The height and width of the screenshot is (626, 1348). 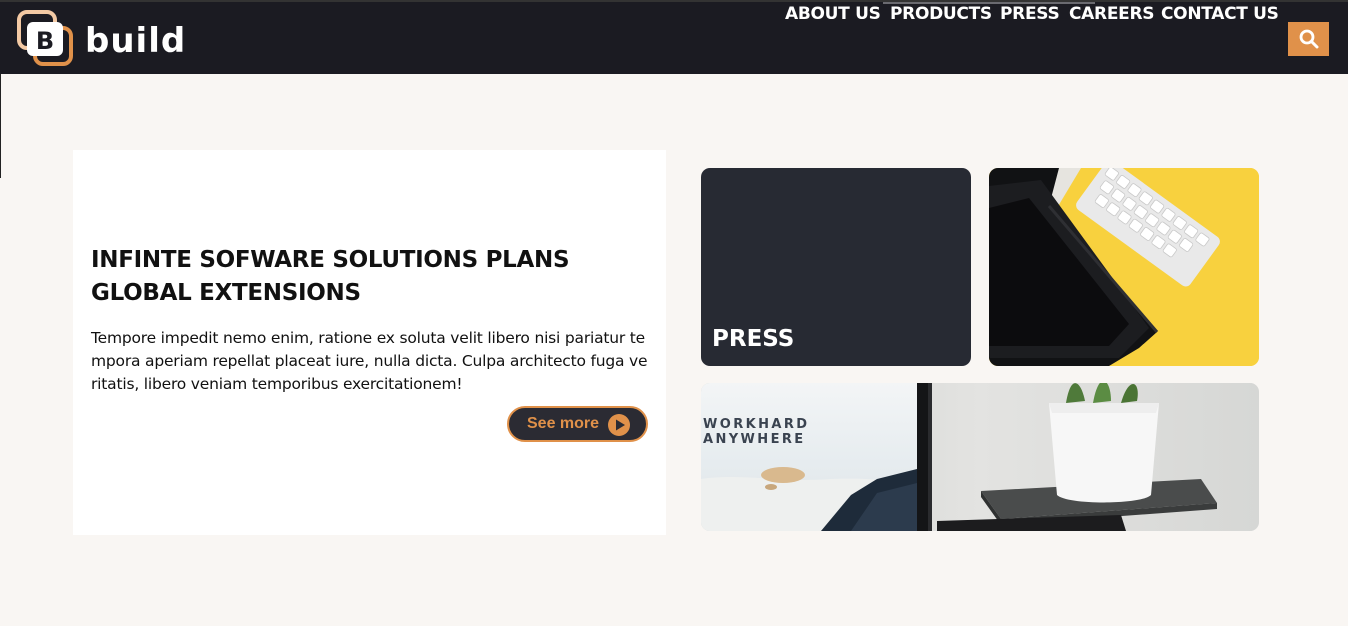 What do you see at coordinates (753, 339) in the screenshot?
I see `press-tile-label: PRESS` at bounding box center [753, 339].